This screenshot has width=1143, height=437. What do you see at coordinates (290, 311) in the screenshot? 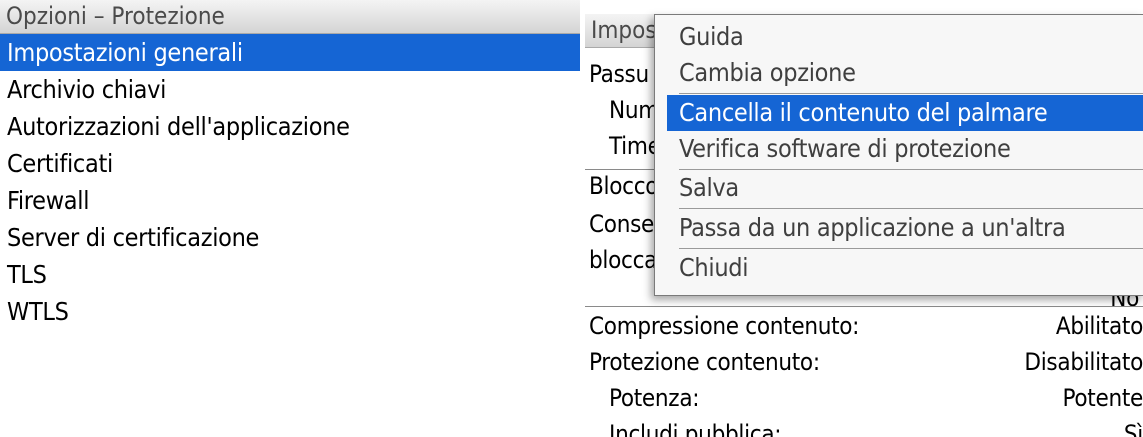
I see `list-item-wtls: WTLS` at bounding box center [290, 311].